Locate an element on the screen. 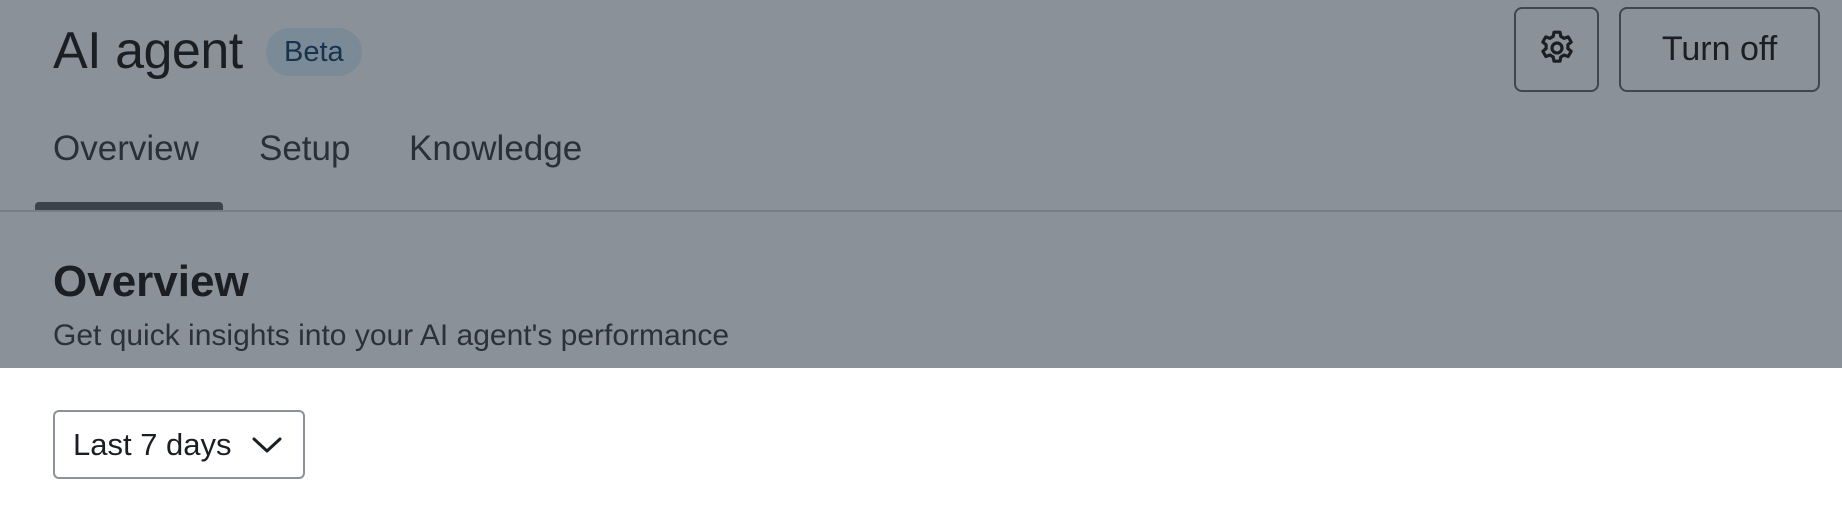 The width and height of the screenshot is (1842, 526). date-range-value: Last 7 days is located at coordinates (152, 444).